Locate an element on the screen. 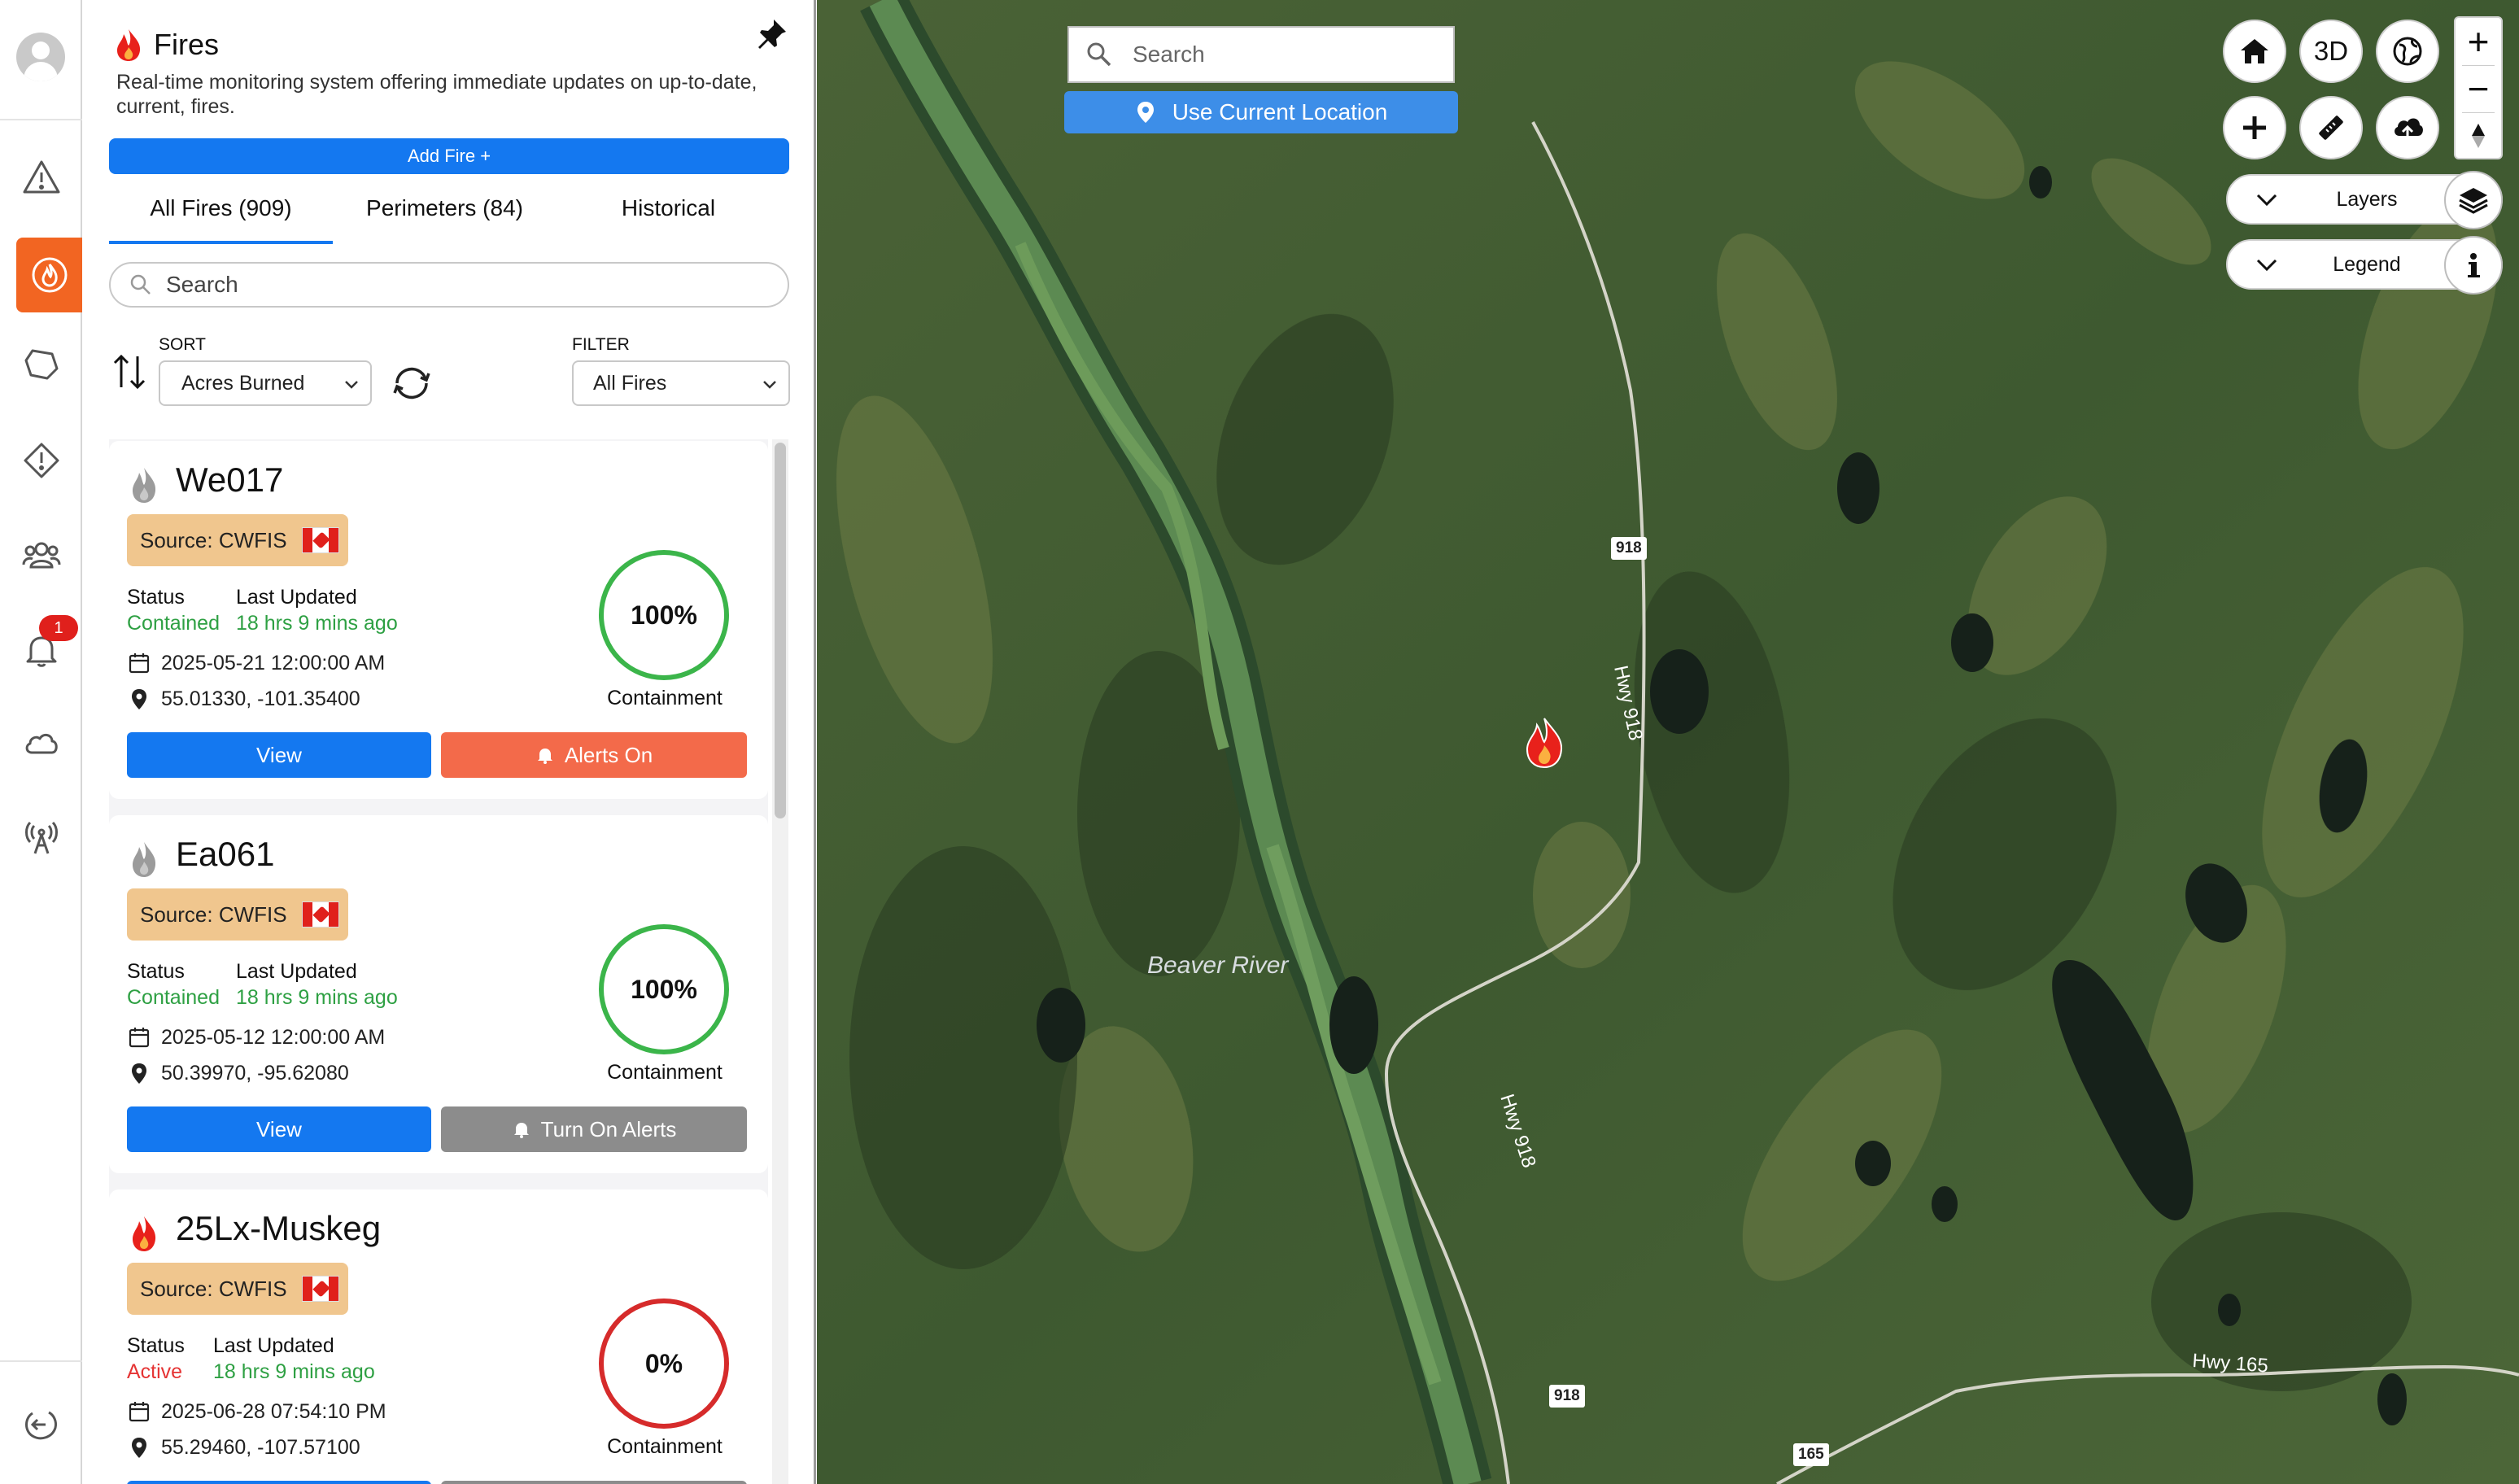  upload-button is located at coordinates (2407, 128).